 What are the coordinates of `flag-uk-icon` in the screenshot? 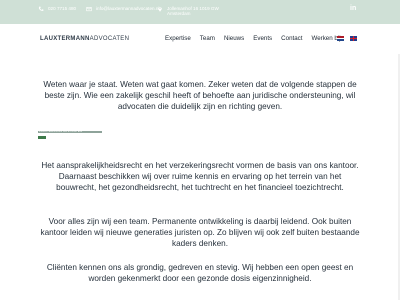 It's located at (353, 38).